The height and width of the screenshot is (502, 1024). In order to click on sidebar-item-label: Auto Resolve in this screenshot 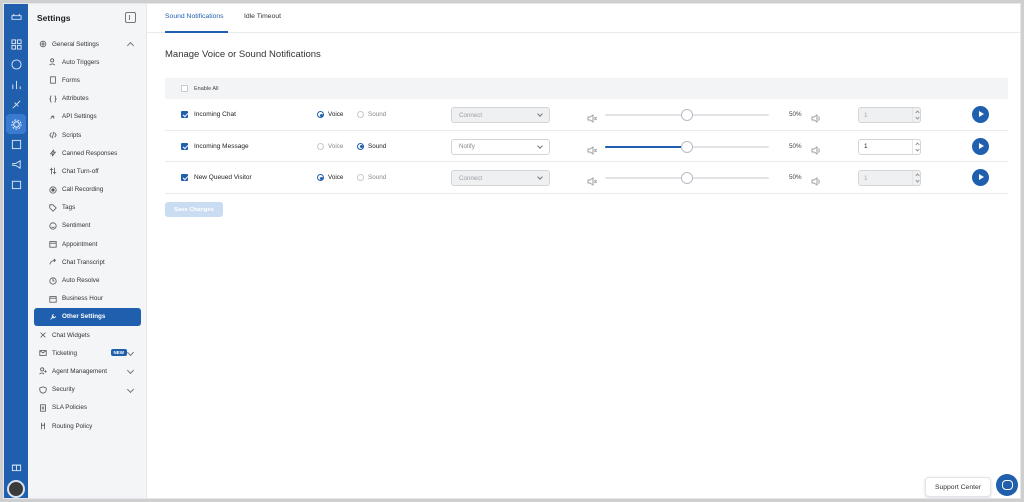, I will do `click(81, 281)`.